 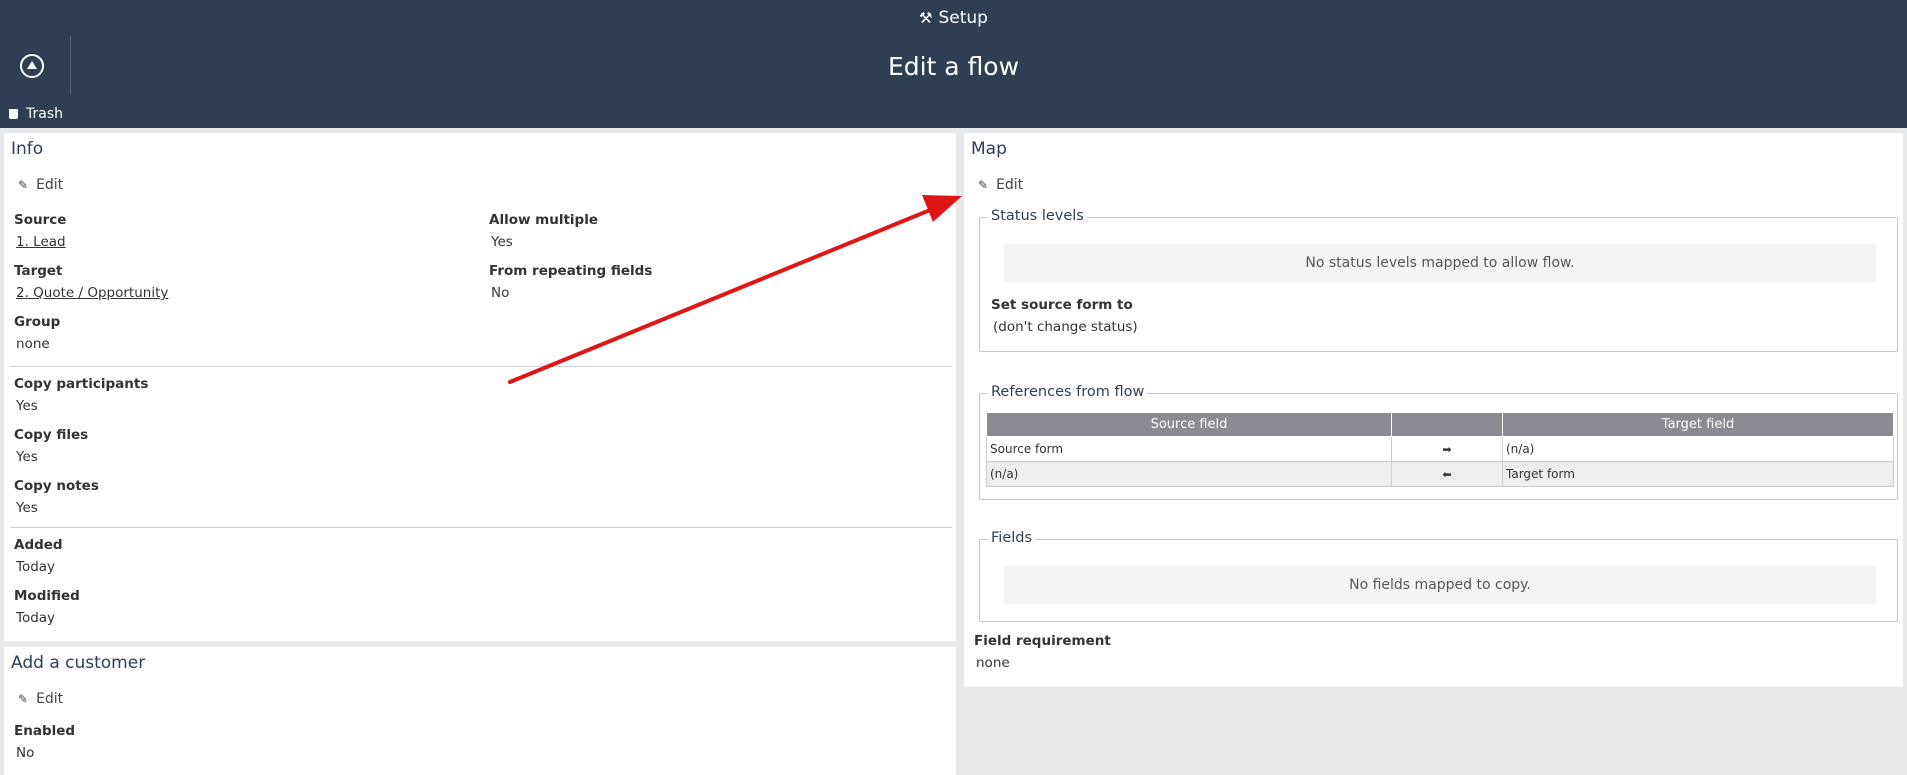 What do you see at coordinates (51, 435) in the screenshot?
I see `copy-files-label: Copy files` at bounding box center [51, 435].